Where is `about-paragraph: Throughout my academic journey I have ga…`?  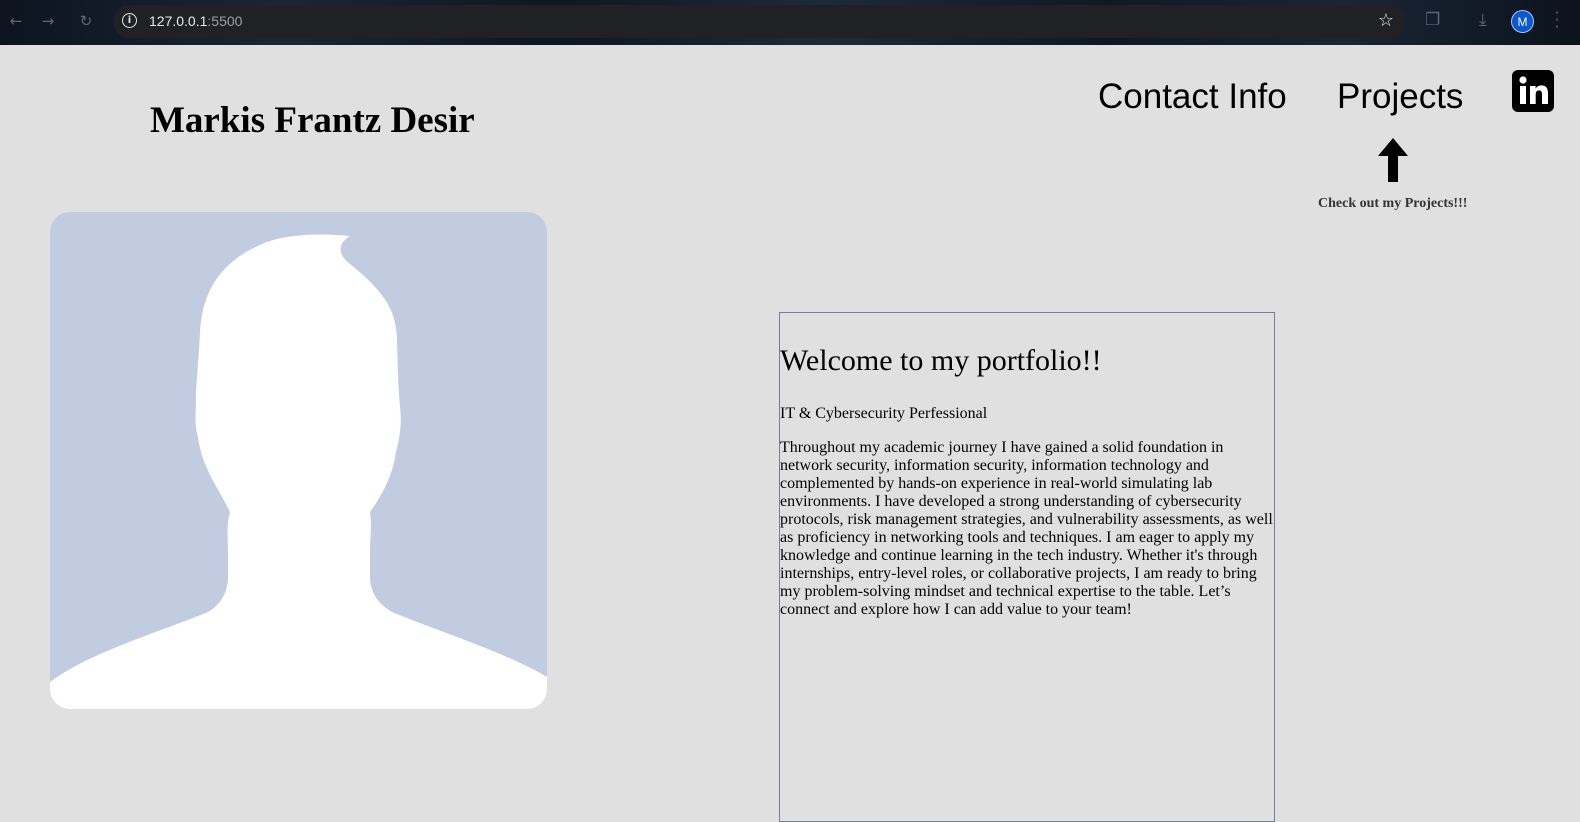
about-paragraph: Throughout my academic journey I have ga… is located at coordinates (1026, 528).